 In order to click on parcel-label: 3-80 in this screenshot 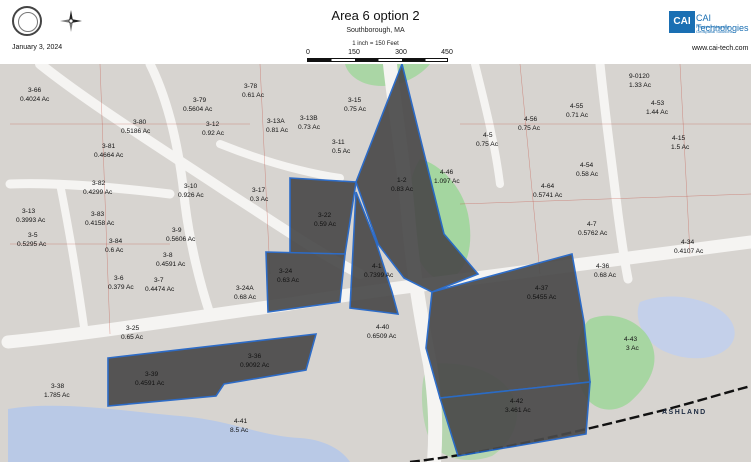, I will do `click(140, 122)`.